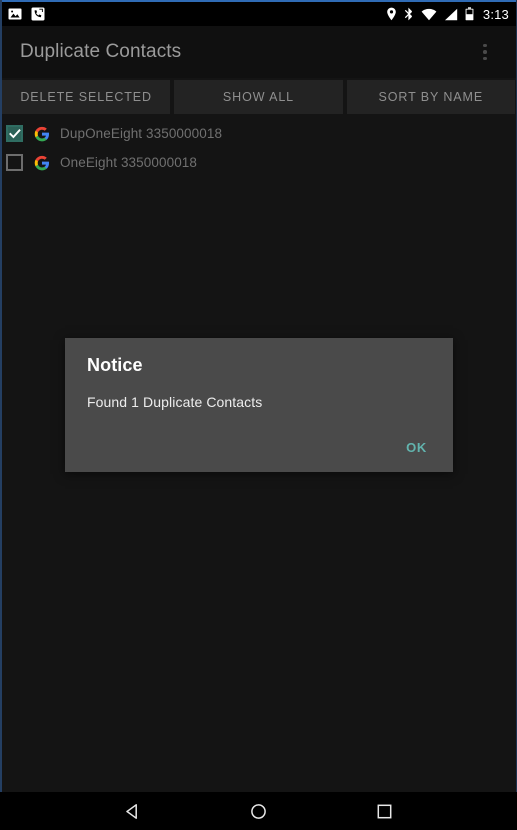  I want to click on status-bar-system-icons: 3:13, so click(447, 14).